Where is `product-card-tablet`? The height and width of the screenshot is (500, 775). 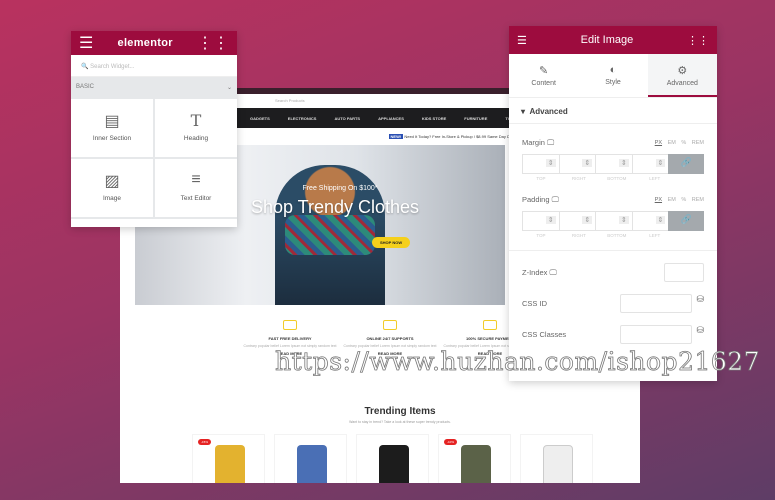
product-card-tablet is located at coordinates (310, 458).